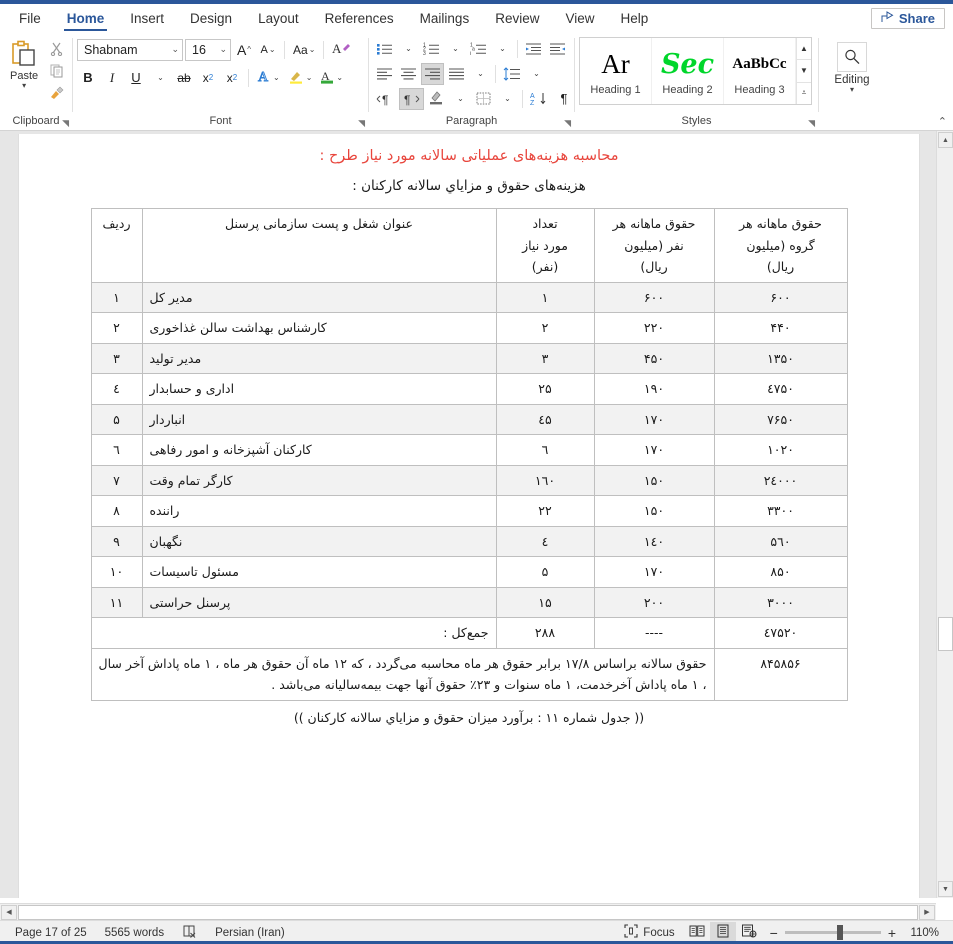 The image size is (953, 944). What do you see at coordinates (359, 18) in the screenshot?
I see `tab-references: References` at bounding box center [359, 18].